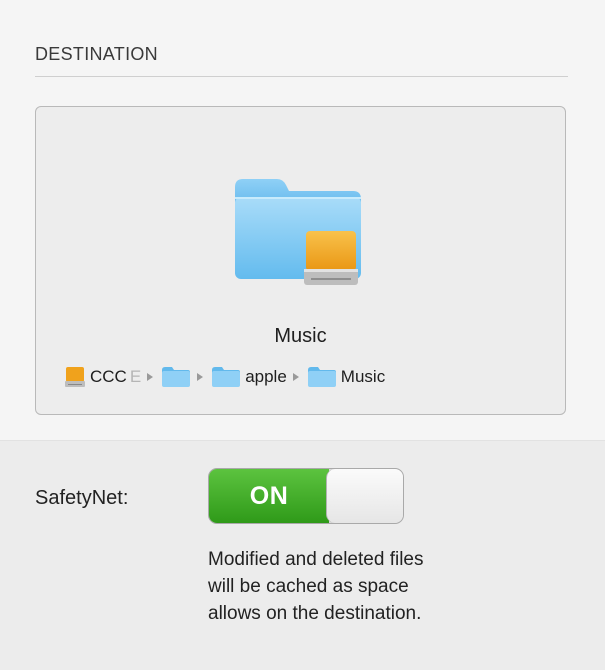 This screenshot has width=605, height=670. What do you see at coordinates (300, 336) in the screenshot?
I see `destination-name: Music` at bounding box center [300, 336].